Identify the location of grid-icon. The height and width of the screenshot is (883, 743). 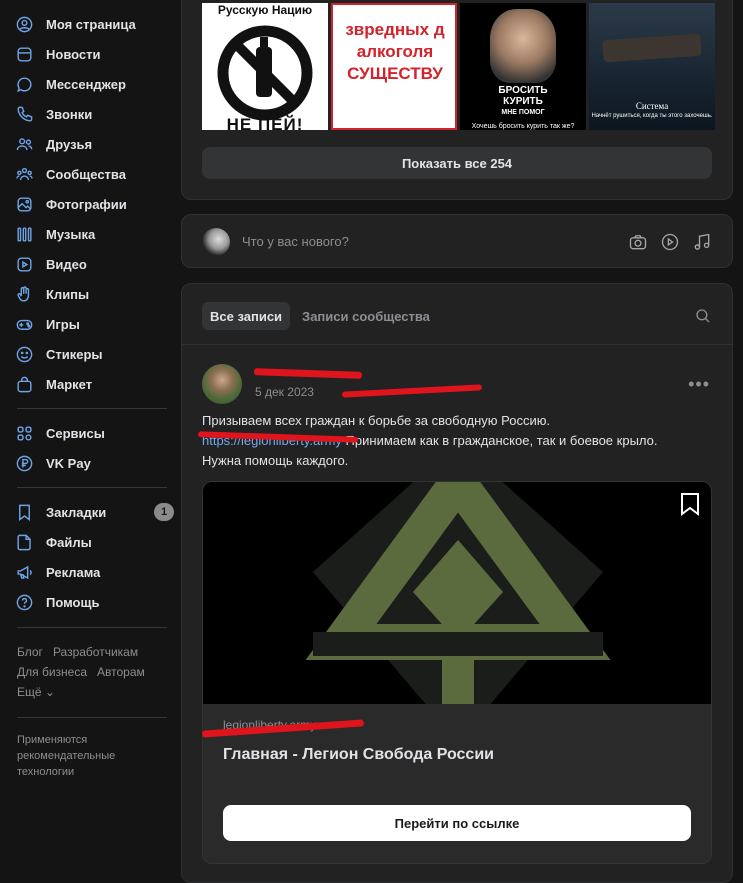
(24, 433).